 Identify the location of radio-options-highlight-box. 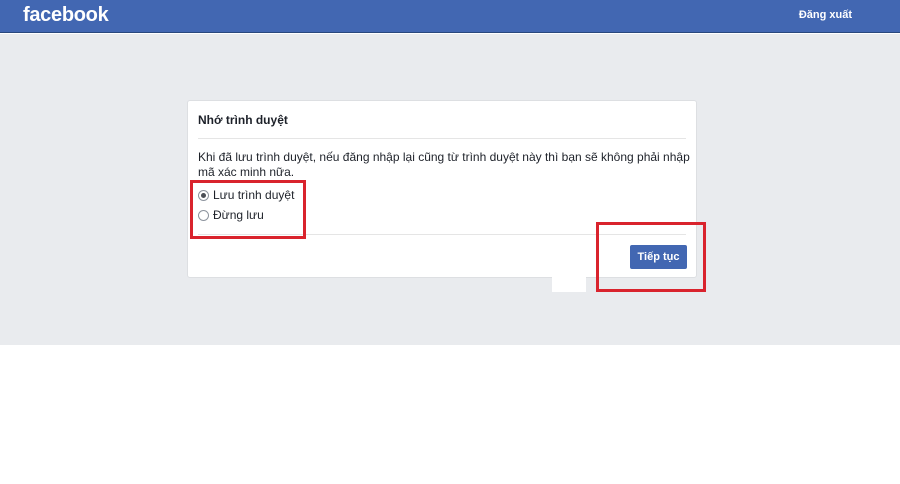
(248, 209).